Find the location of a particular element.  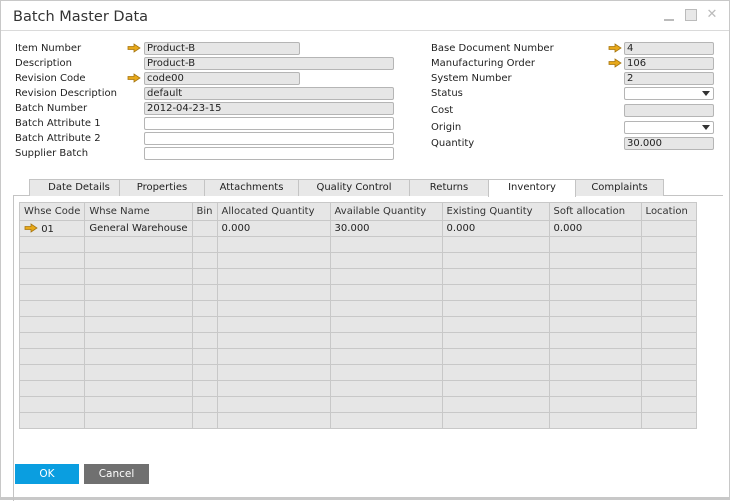

tab-attachments: Attachments is located at coordinates (251, 187).